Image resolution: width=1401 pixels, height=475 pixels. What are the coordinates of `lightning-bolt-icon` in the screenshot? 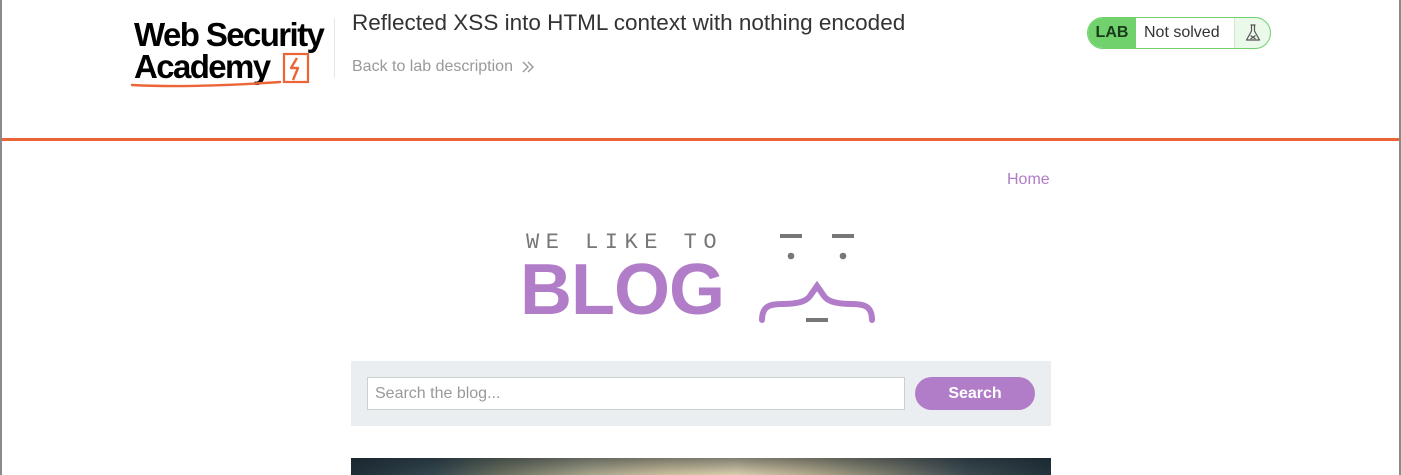 It's located at (296, 68).